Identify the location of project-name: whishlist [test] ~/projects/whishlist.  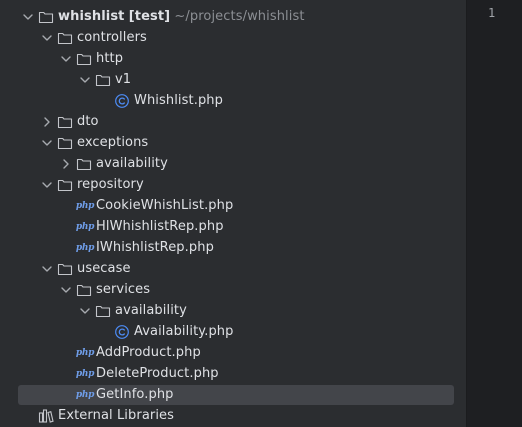
(181, 17).